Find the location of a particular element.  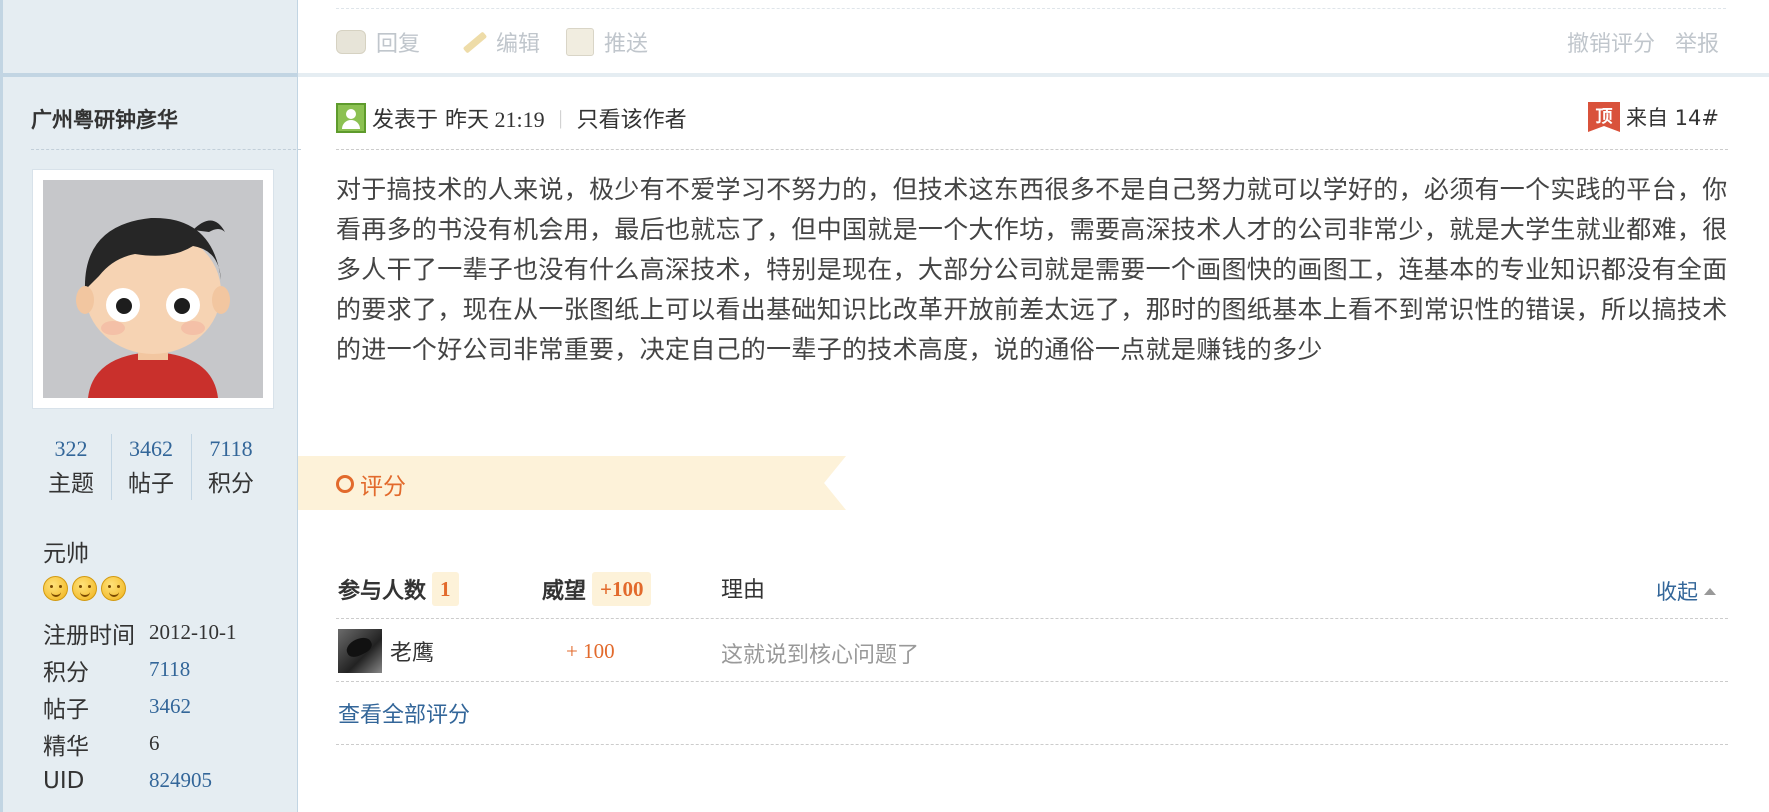

previous-post-actions: 回复 编辑 推送 撤销评分 举报 is located at coordinates (1033, 38).